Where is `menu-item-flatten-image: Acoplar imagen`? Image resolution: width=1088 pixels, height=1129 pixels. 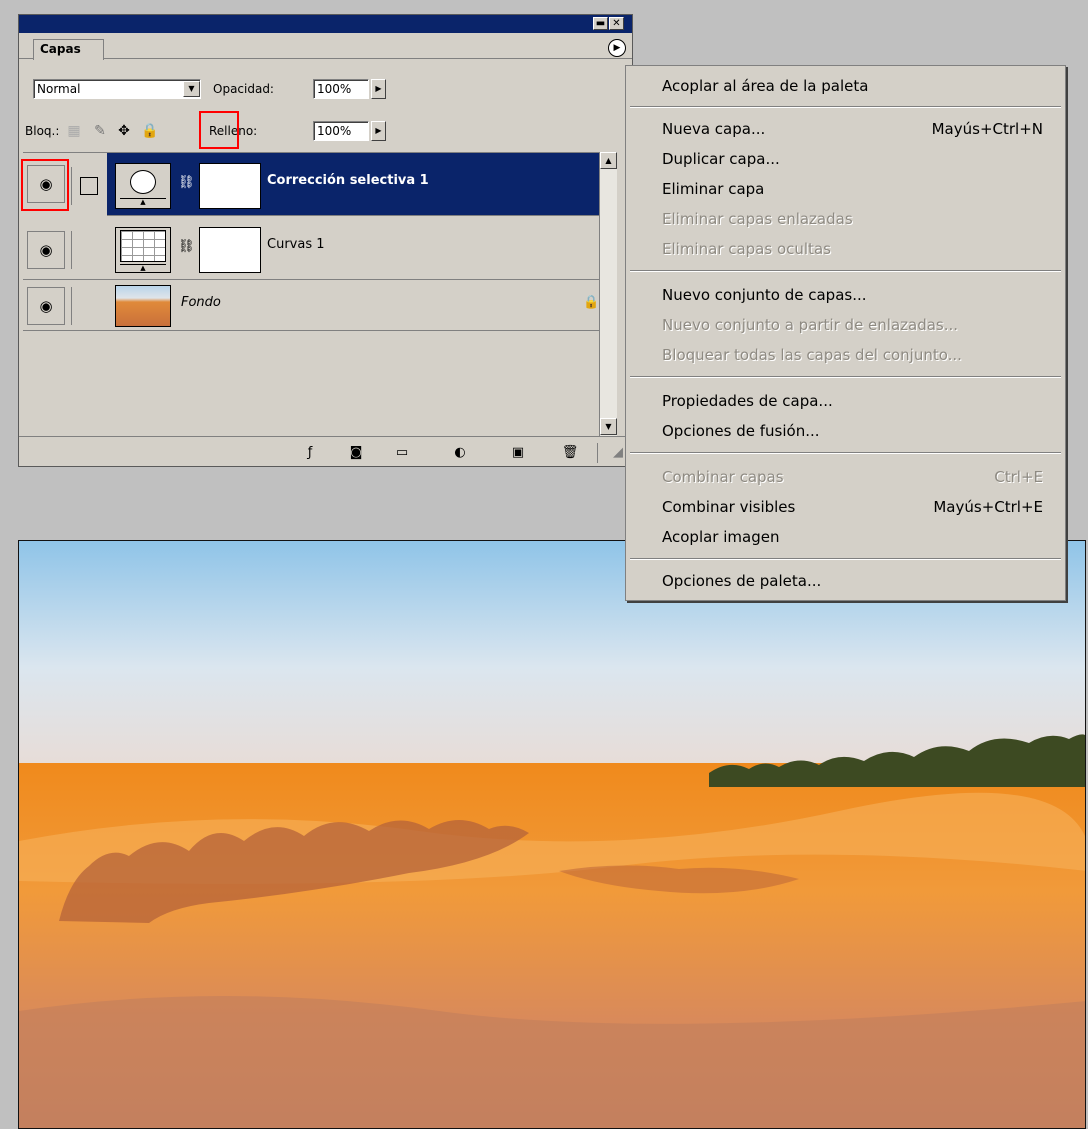 menu-item-flatten-image: Acoplar imagen is located at coordinates (852, 537).